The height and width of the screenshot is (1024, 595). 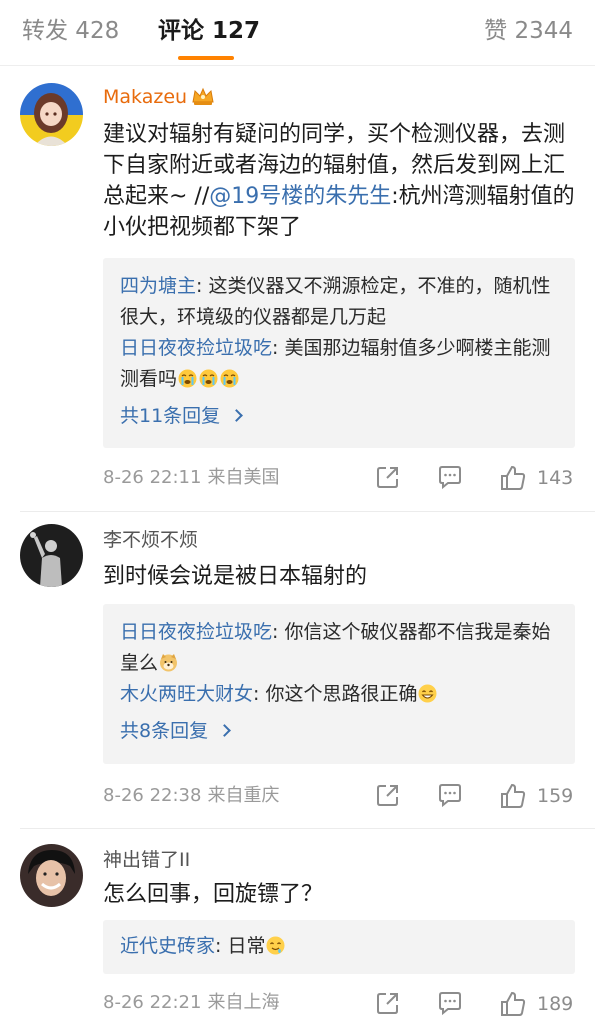 I want to click on like-count: 143, so click(x=555, y=478).